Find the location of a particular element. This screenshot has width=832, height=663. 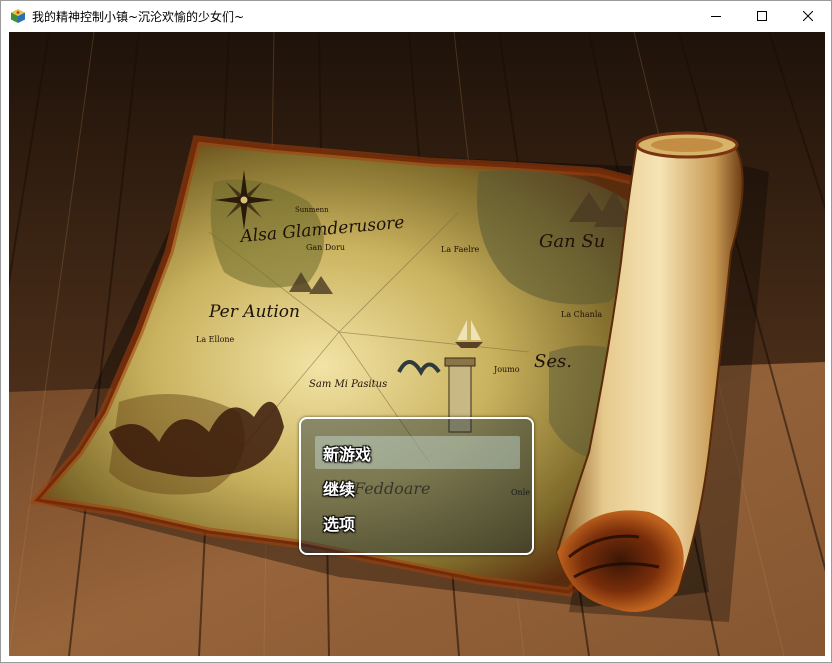

maximize-icon is located at coordinates (762, 16).